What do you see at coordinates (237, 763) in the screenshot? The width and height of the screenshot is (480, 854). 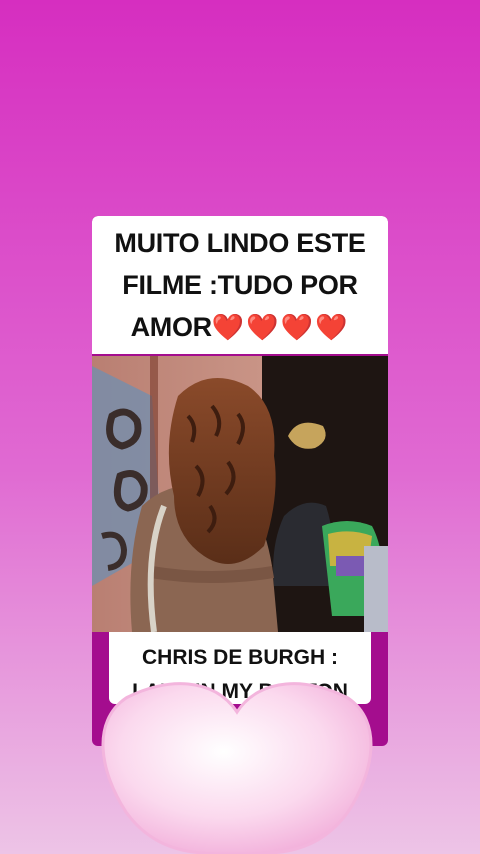 I see `heart-icon` at bounding box center [237, 763].